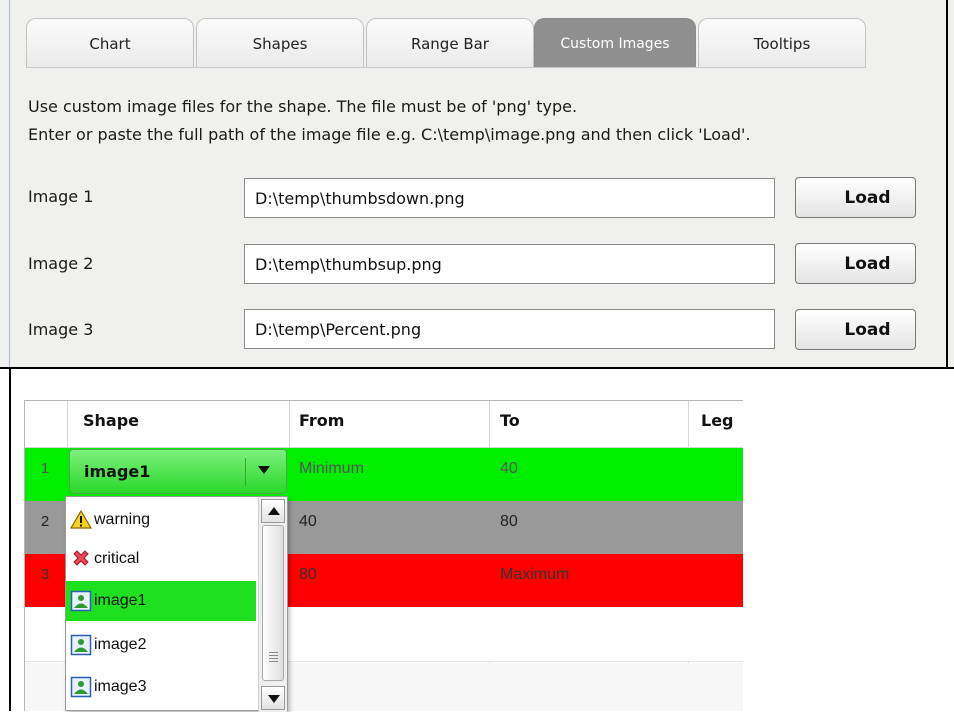  What do you see at coordinates (509, 198) in the screenshot?
I see `image-1-path-input` at bounding box center [509, 198].